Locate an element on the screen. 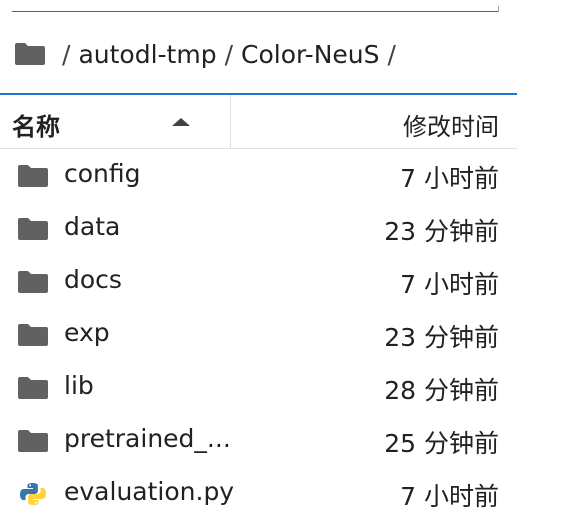  breadcrumb: / autodl-tmp / Color-NeuS / is located at coordinates (209, 54).